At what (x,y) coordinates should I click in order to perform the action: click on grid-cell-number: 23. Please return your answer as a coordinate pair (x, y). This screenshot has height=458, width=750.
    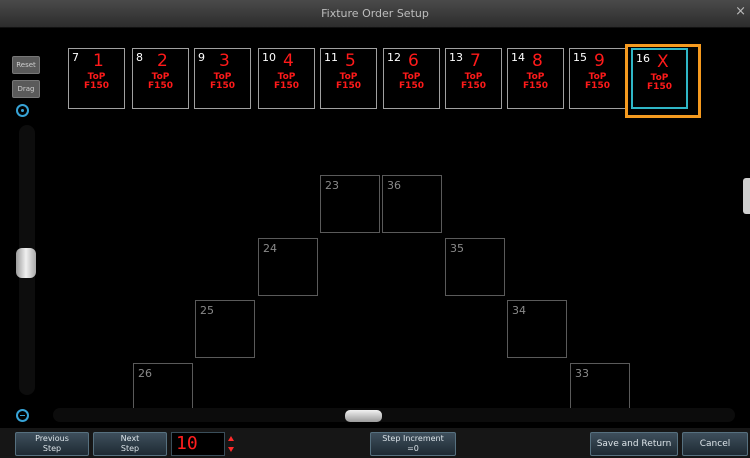
    Looking at the image, I should click on (332, 185).